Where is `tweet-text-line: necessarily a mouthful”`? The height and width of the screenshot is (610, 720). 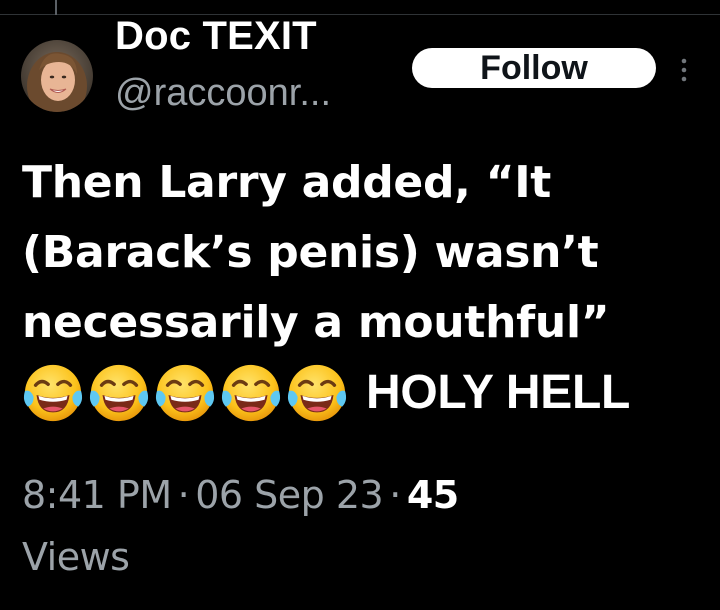 tweet-text-line: necessarily a mouthful” is located at coordinates (316, 322).